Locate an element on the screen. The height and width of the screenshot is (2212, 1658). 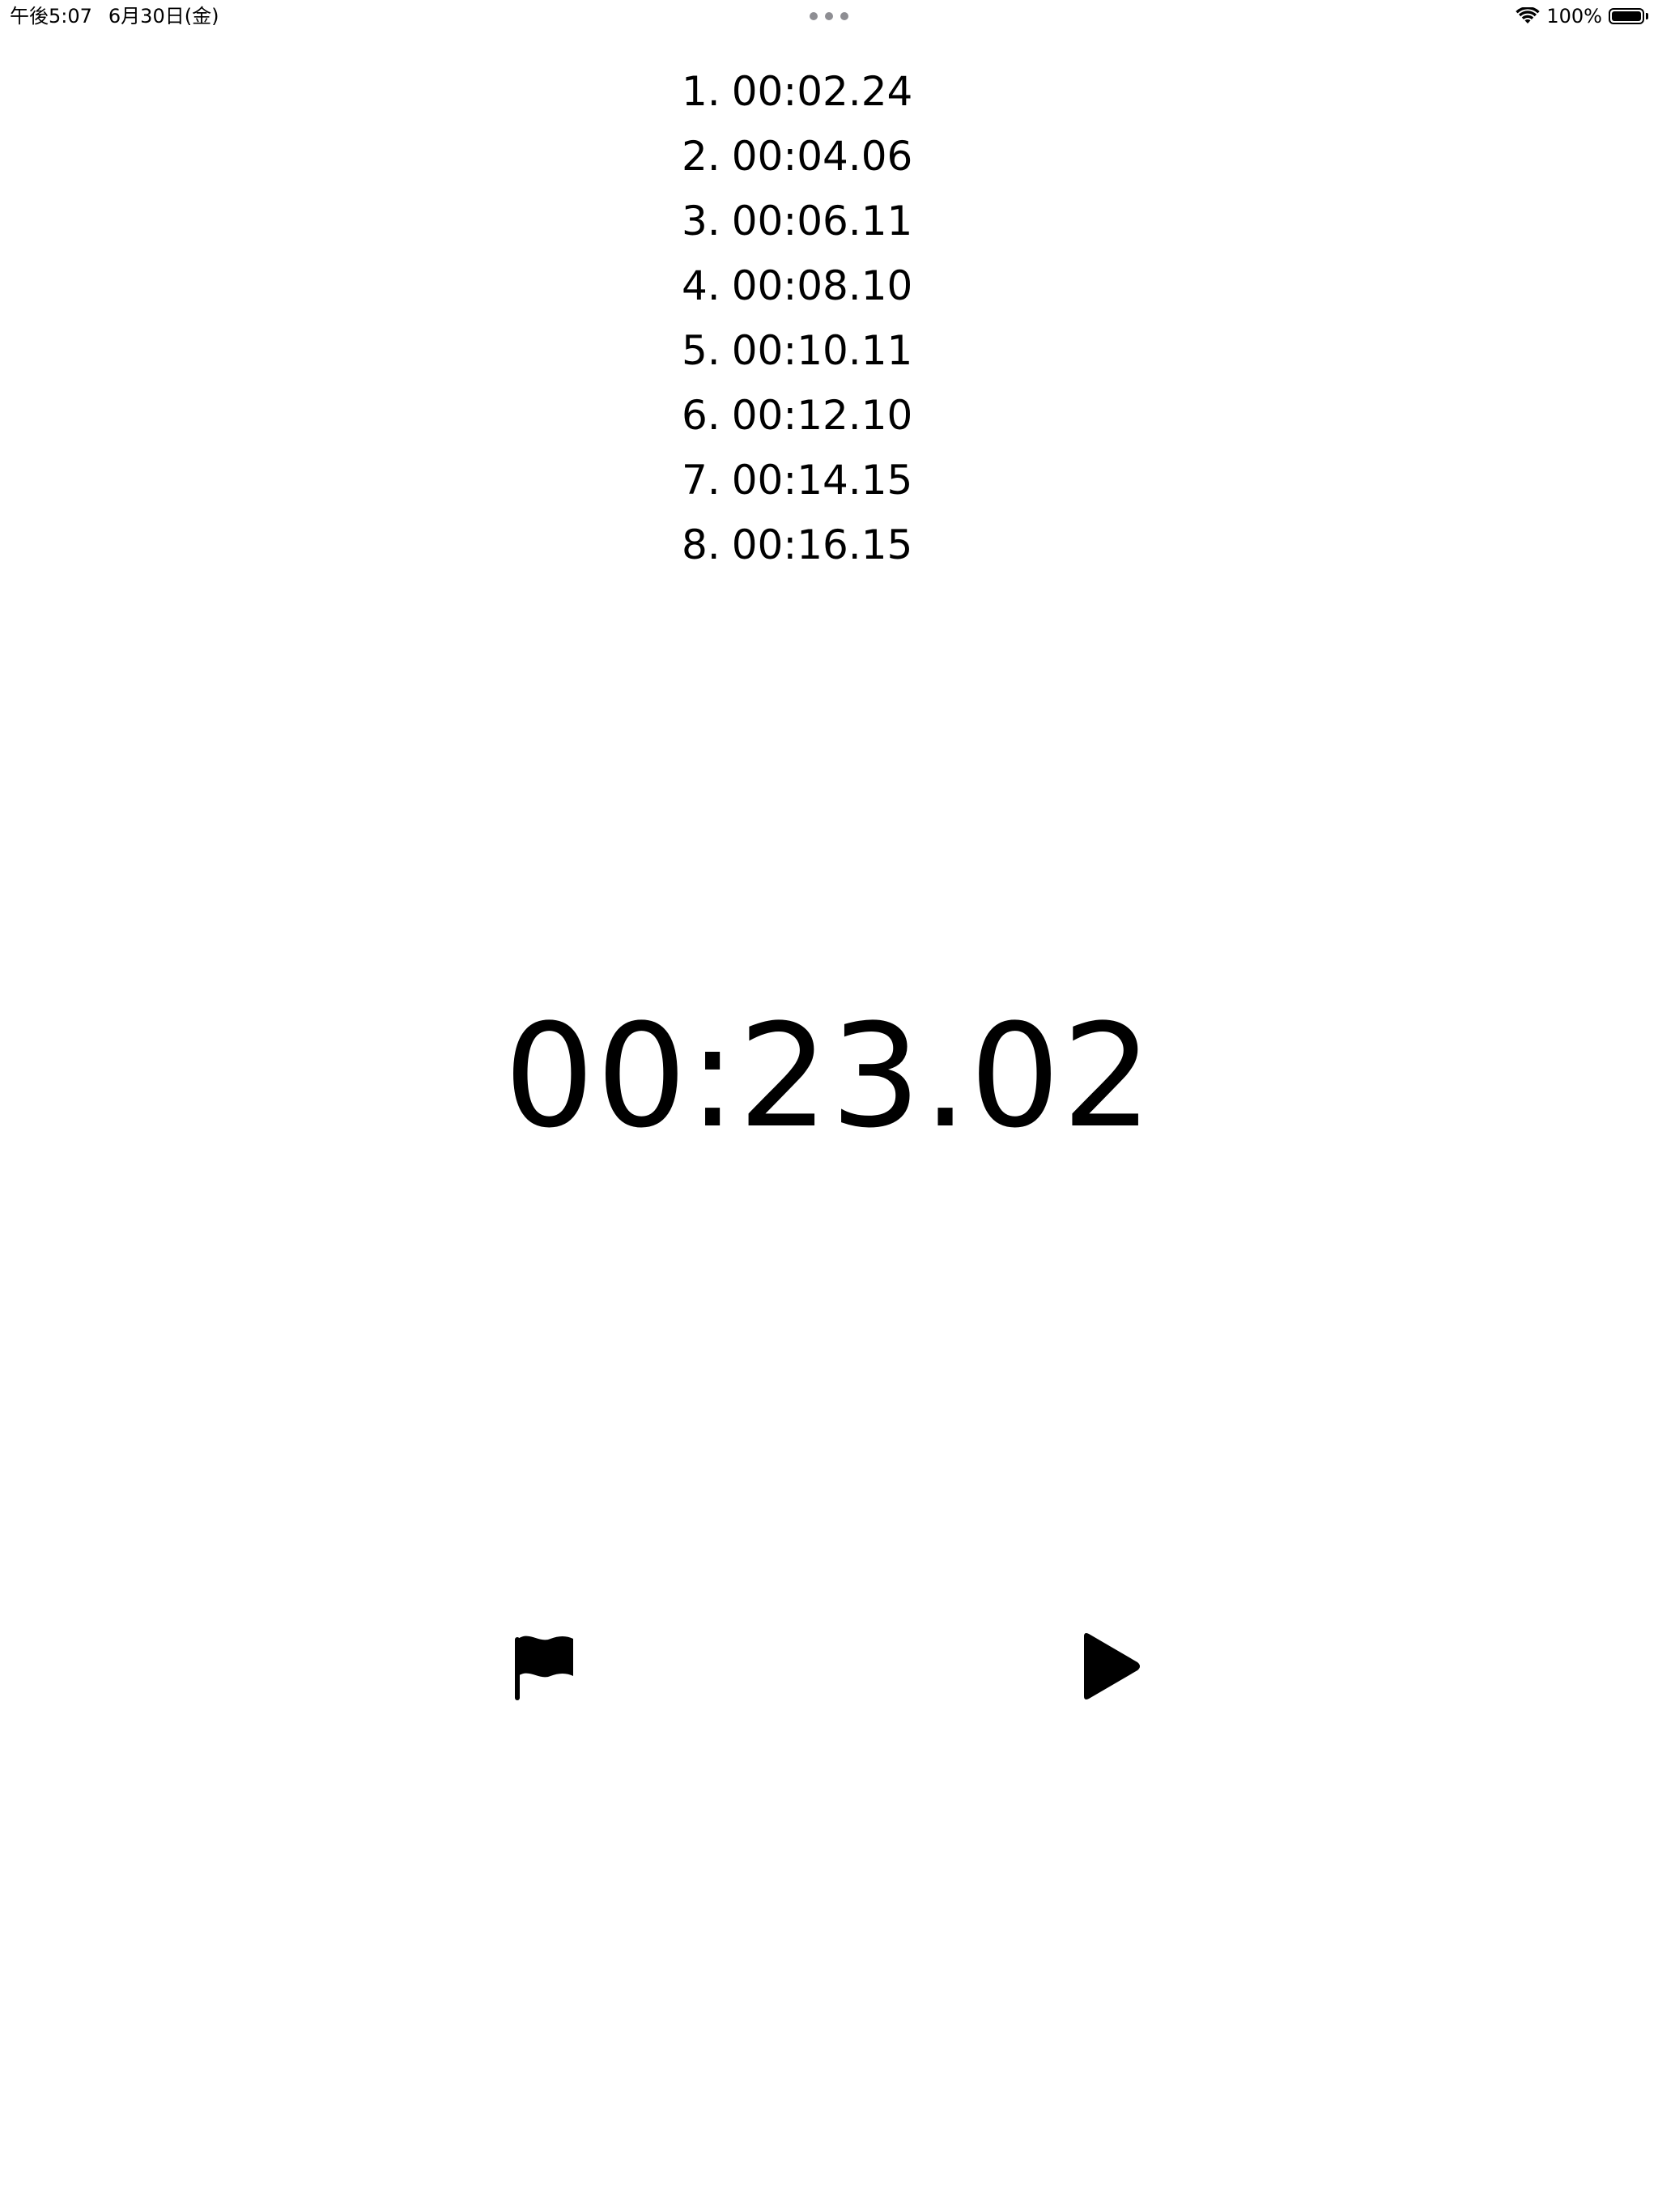
lap-item: 1. 00:02.24 is located at coordinates (797, 96).